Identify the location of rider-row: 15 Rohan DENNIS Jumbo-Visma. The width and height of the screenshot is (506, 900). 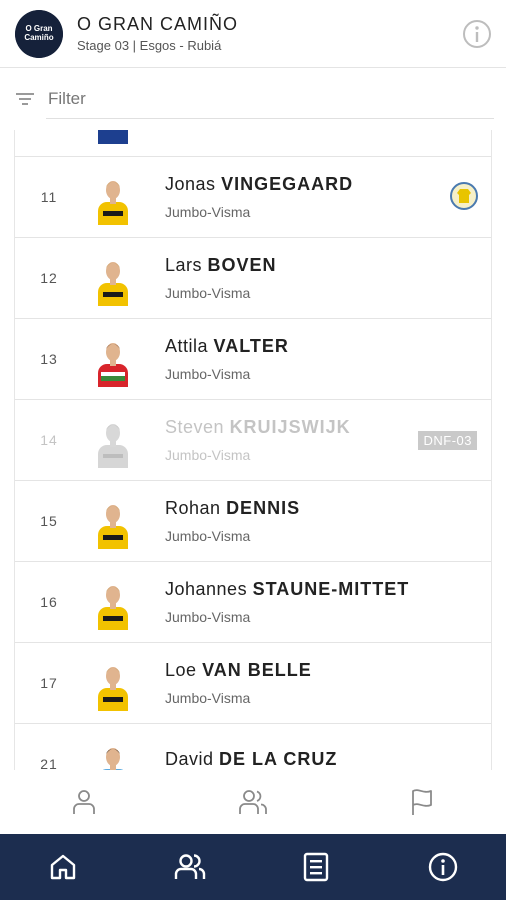
(253, 521).